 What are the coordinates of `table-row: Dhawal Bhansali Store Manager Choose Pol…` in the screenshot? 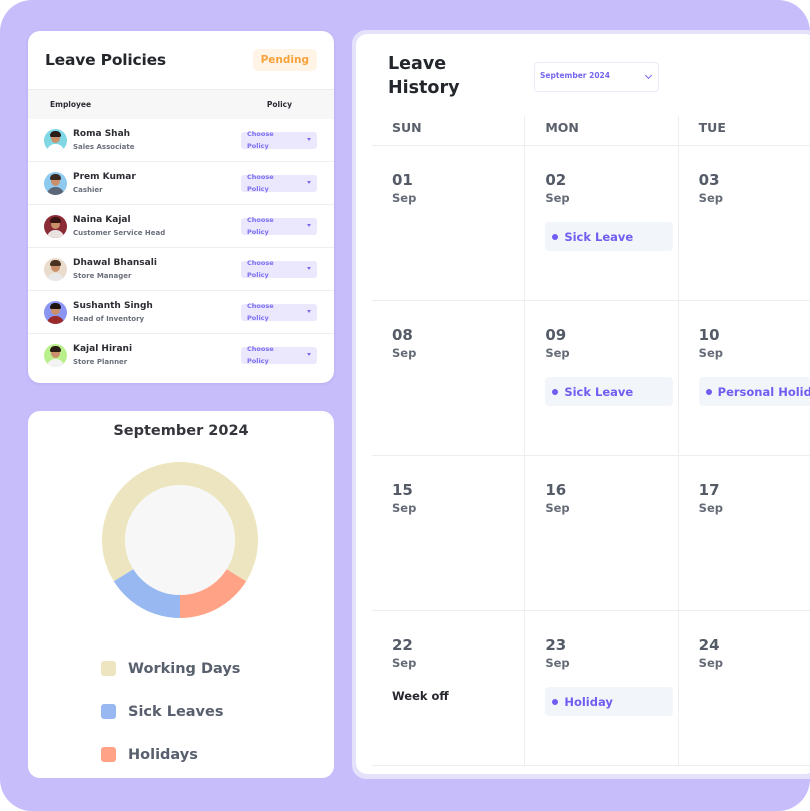 It's located at (181, 269).